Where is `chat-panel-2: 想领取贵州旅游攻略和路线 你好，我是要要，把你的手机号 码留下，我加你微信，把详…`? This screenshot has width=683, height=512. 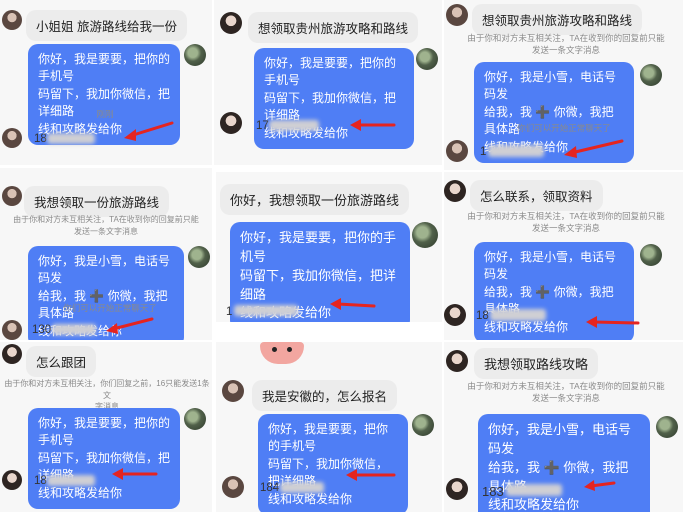 chat-panel-2: 想领取贵州旅游攻略和路线 你好，我是要要，把你的手机号 码留下，我加你微信，把详… is located at coordinates (328, 82).